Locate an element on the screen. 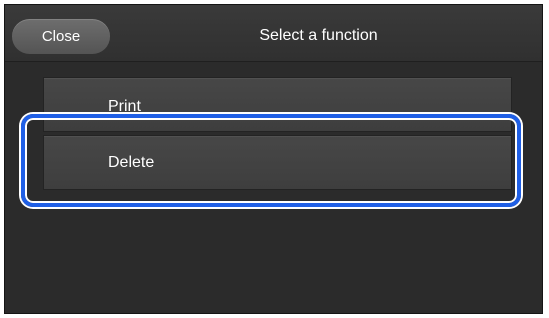 The height and width of the screenshot is (318, 549). menu-item-print: Print is located at coordinates (277, 104).